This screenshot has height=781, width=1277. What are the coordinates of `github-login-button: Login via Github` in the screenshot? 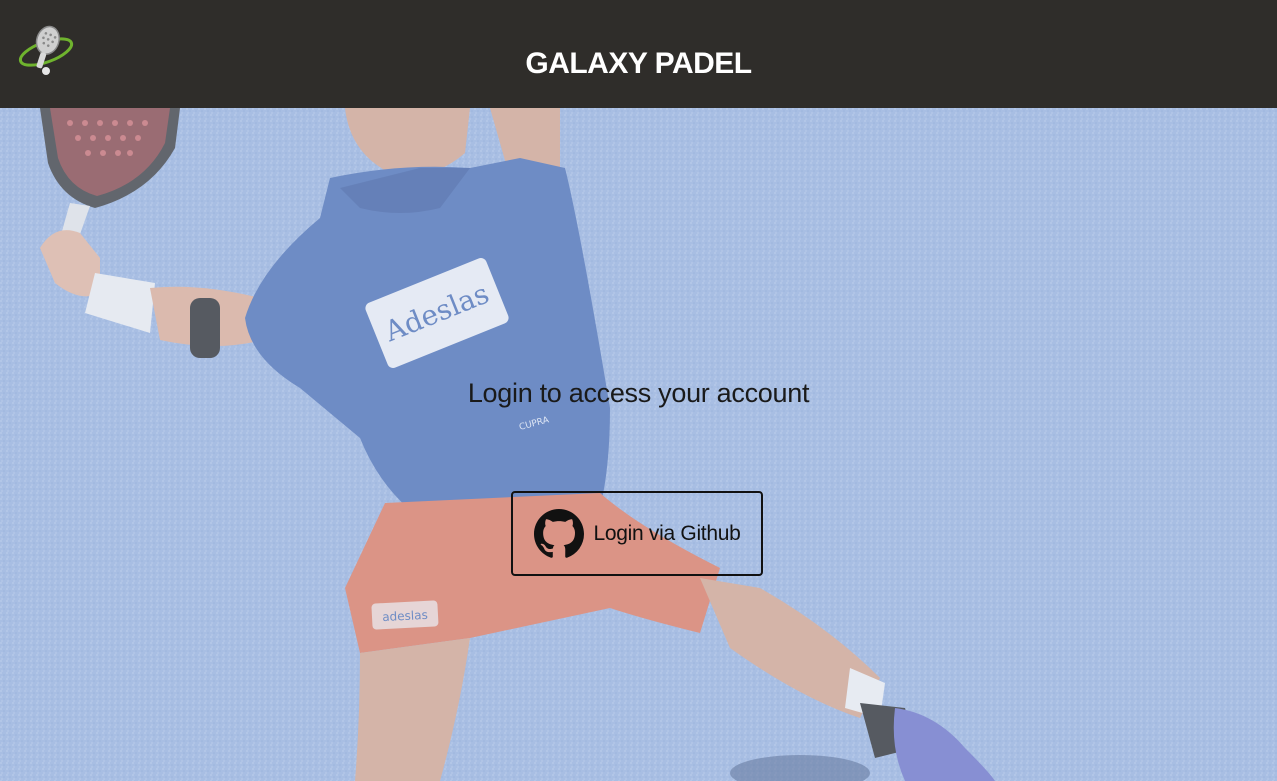 It's located at (637, 533).